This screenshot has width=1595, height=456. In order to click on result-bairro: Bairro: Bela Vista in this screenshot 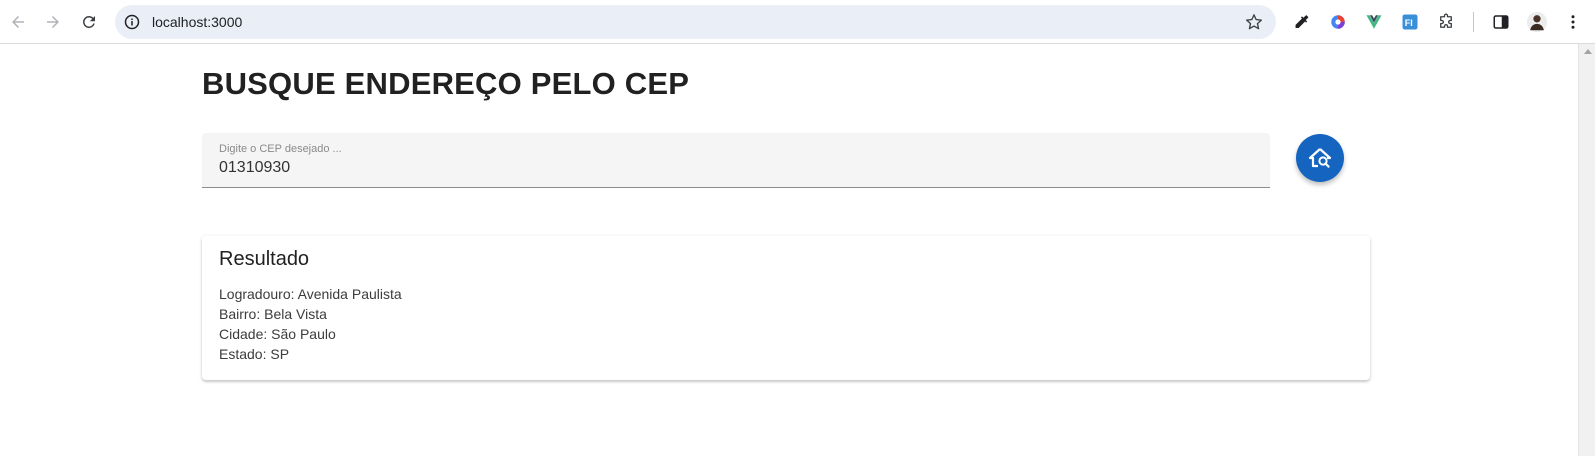, I will do `click(273, 314)`.